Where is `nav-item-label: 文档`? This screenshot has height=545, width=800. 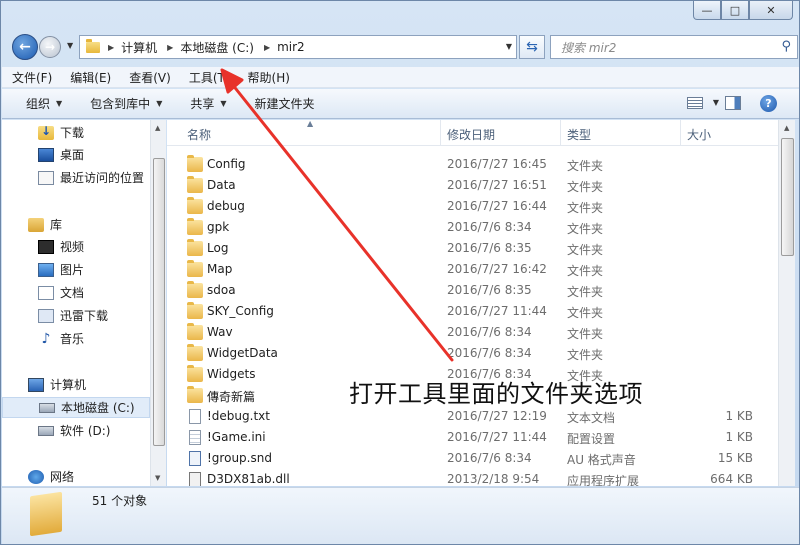
nav-item-label: 文档 is located at coordinates (72, 293).